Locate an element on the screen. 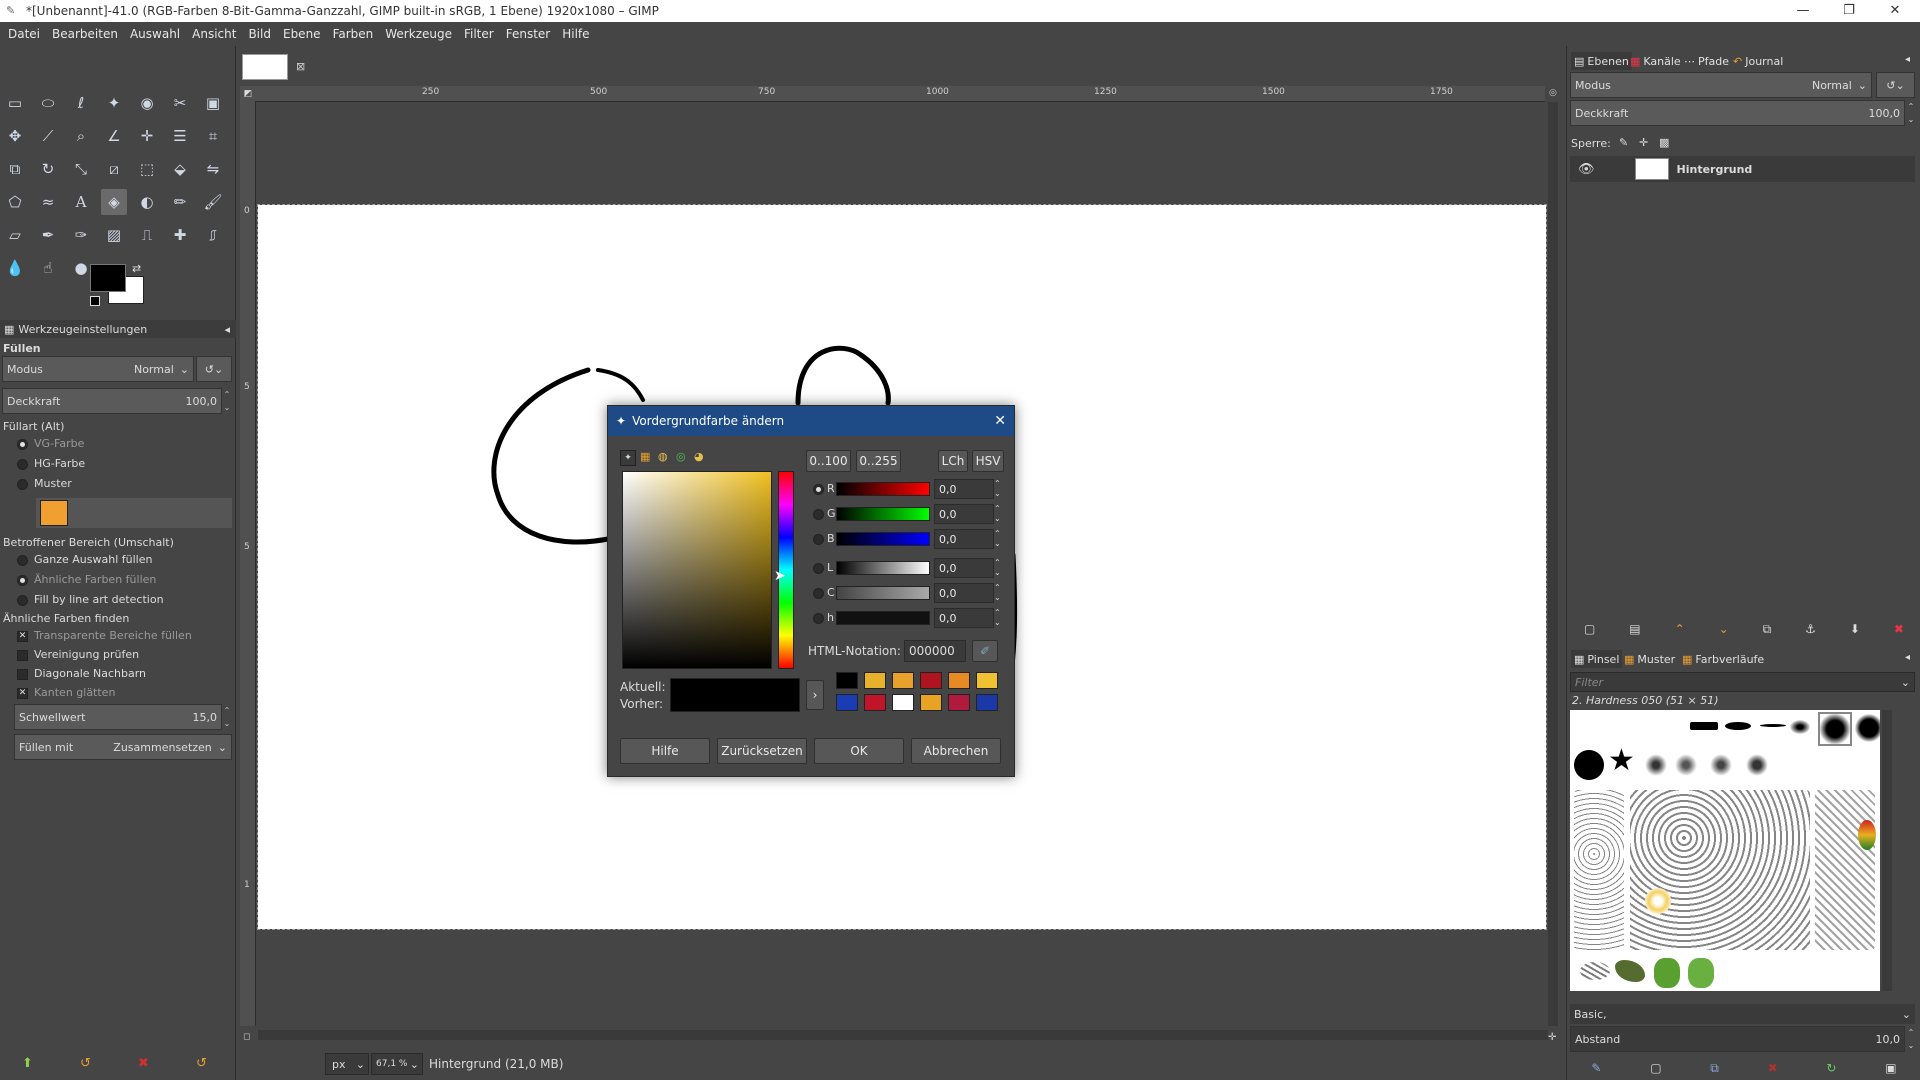 Image resolution: width=1920 pixels, height=1080 pixels. menu-farben: Farben is located at coordinates (353, 34).